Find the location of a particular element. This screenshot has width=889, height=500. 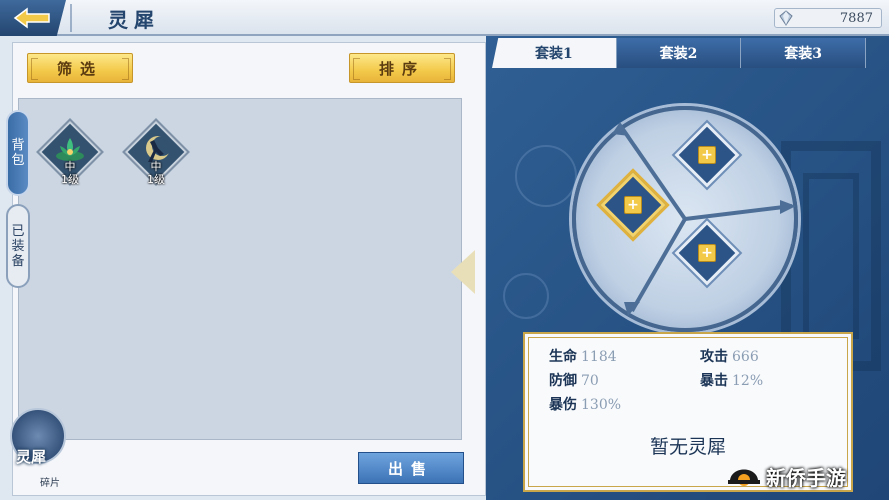

stat-defense: 防御 70 is located at coordinates (574, 380).